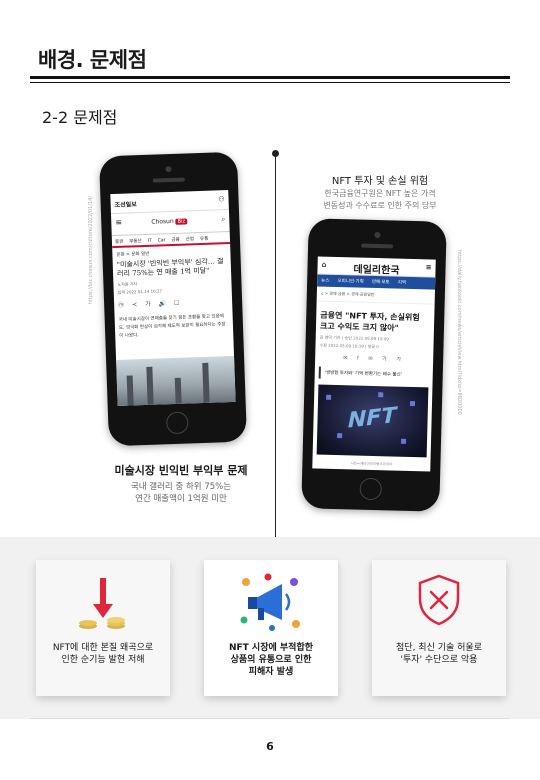 Image resolution: width=540 pixels, height=780 pixels. Describe the element at coordinates (190, 239) in the screenshot. I see `menu-item: 산업` at that location.